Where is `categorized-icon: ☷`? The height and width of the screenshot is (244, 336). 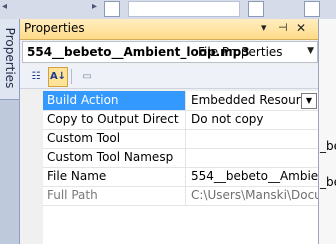 categorized-icon: ☷ is located at coordinates (36, 76).